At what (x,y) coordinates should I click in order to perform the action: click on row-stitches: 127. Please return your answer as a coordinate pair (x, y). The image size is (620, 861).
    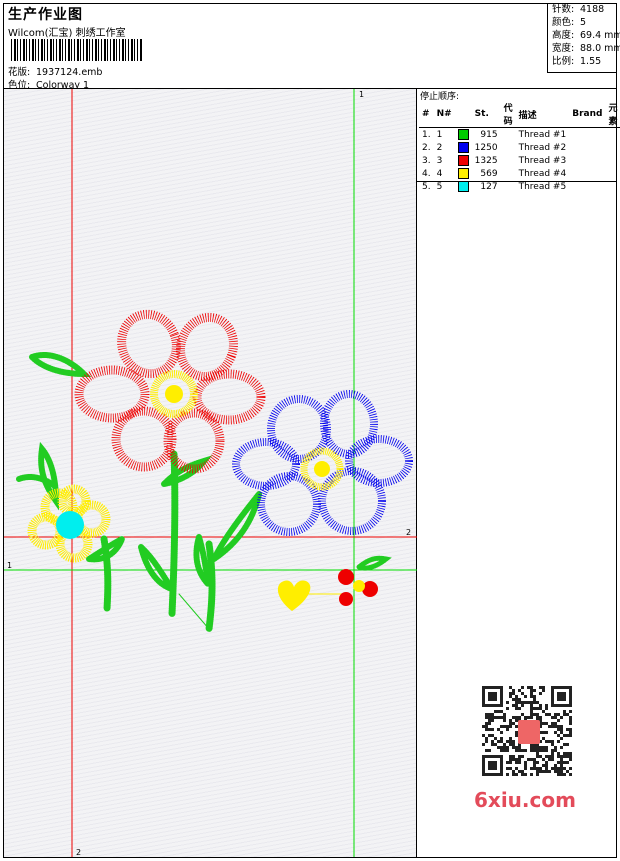
    Looking at the image, I should click on (489, 186).